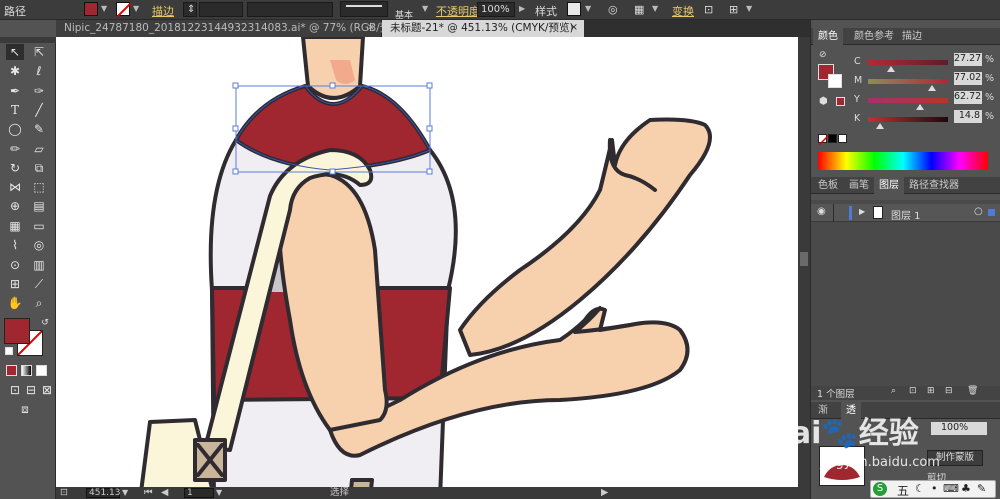 This screenshot has height=499, width=1000. I want to click on white-color-button, so click(842, 138).